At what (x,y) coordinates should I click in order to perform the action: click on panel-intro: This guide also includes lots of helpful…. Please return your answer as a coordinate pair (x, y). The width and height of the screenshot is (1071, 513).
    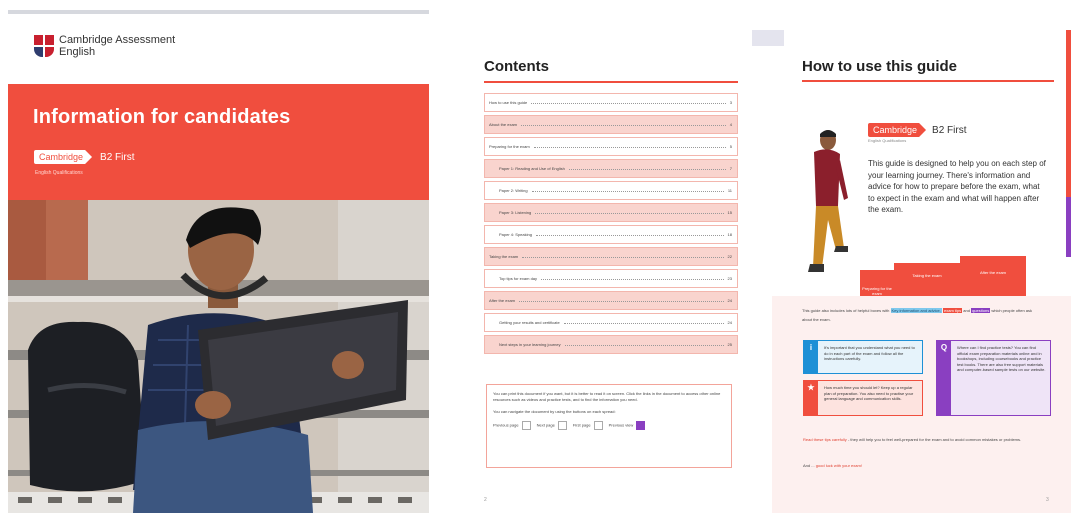
    Looking at the image, I should click on (917, 315).